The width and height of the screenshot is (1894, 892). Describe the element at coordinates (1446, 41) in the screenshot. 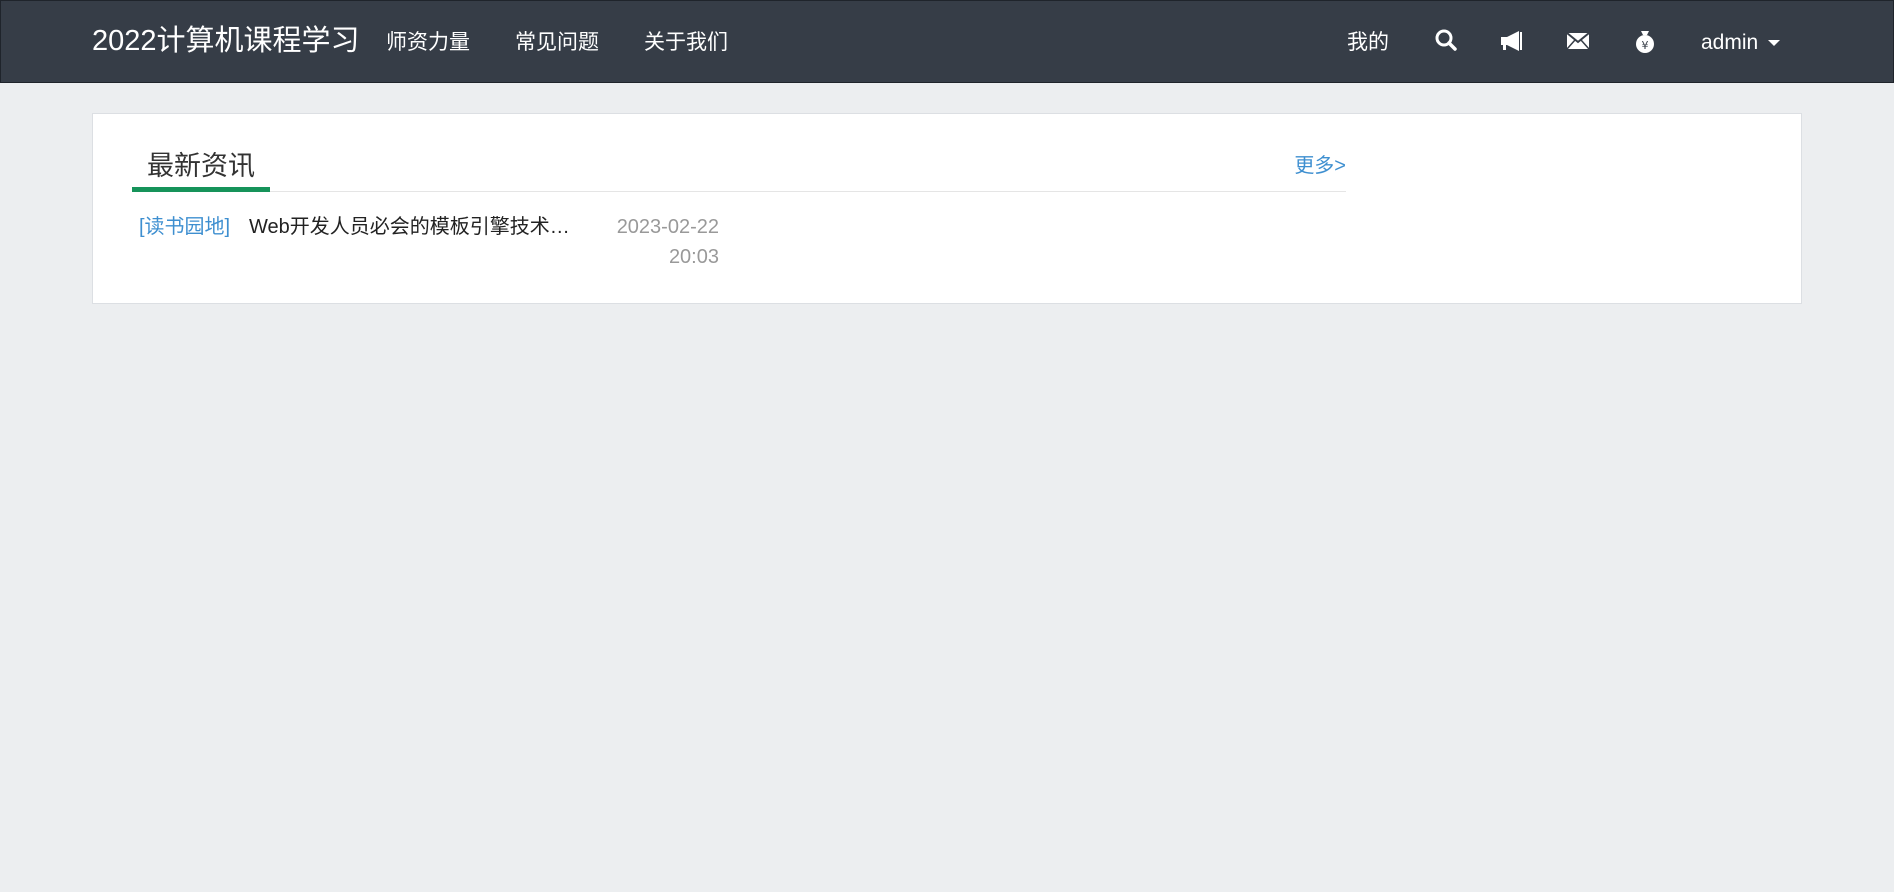

I see `search-icon` at that location.